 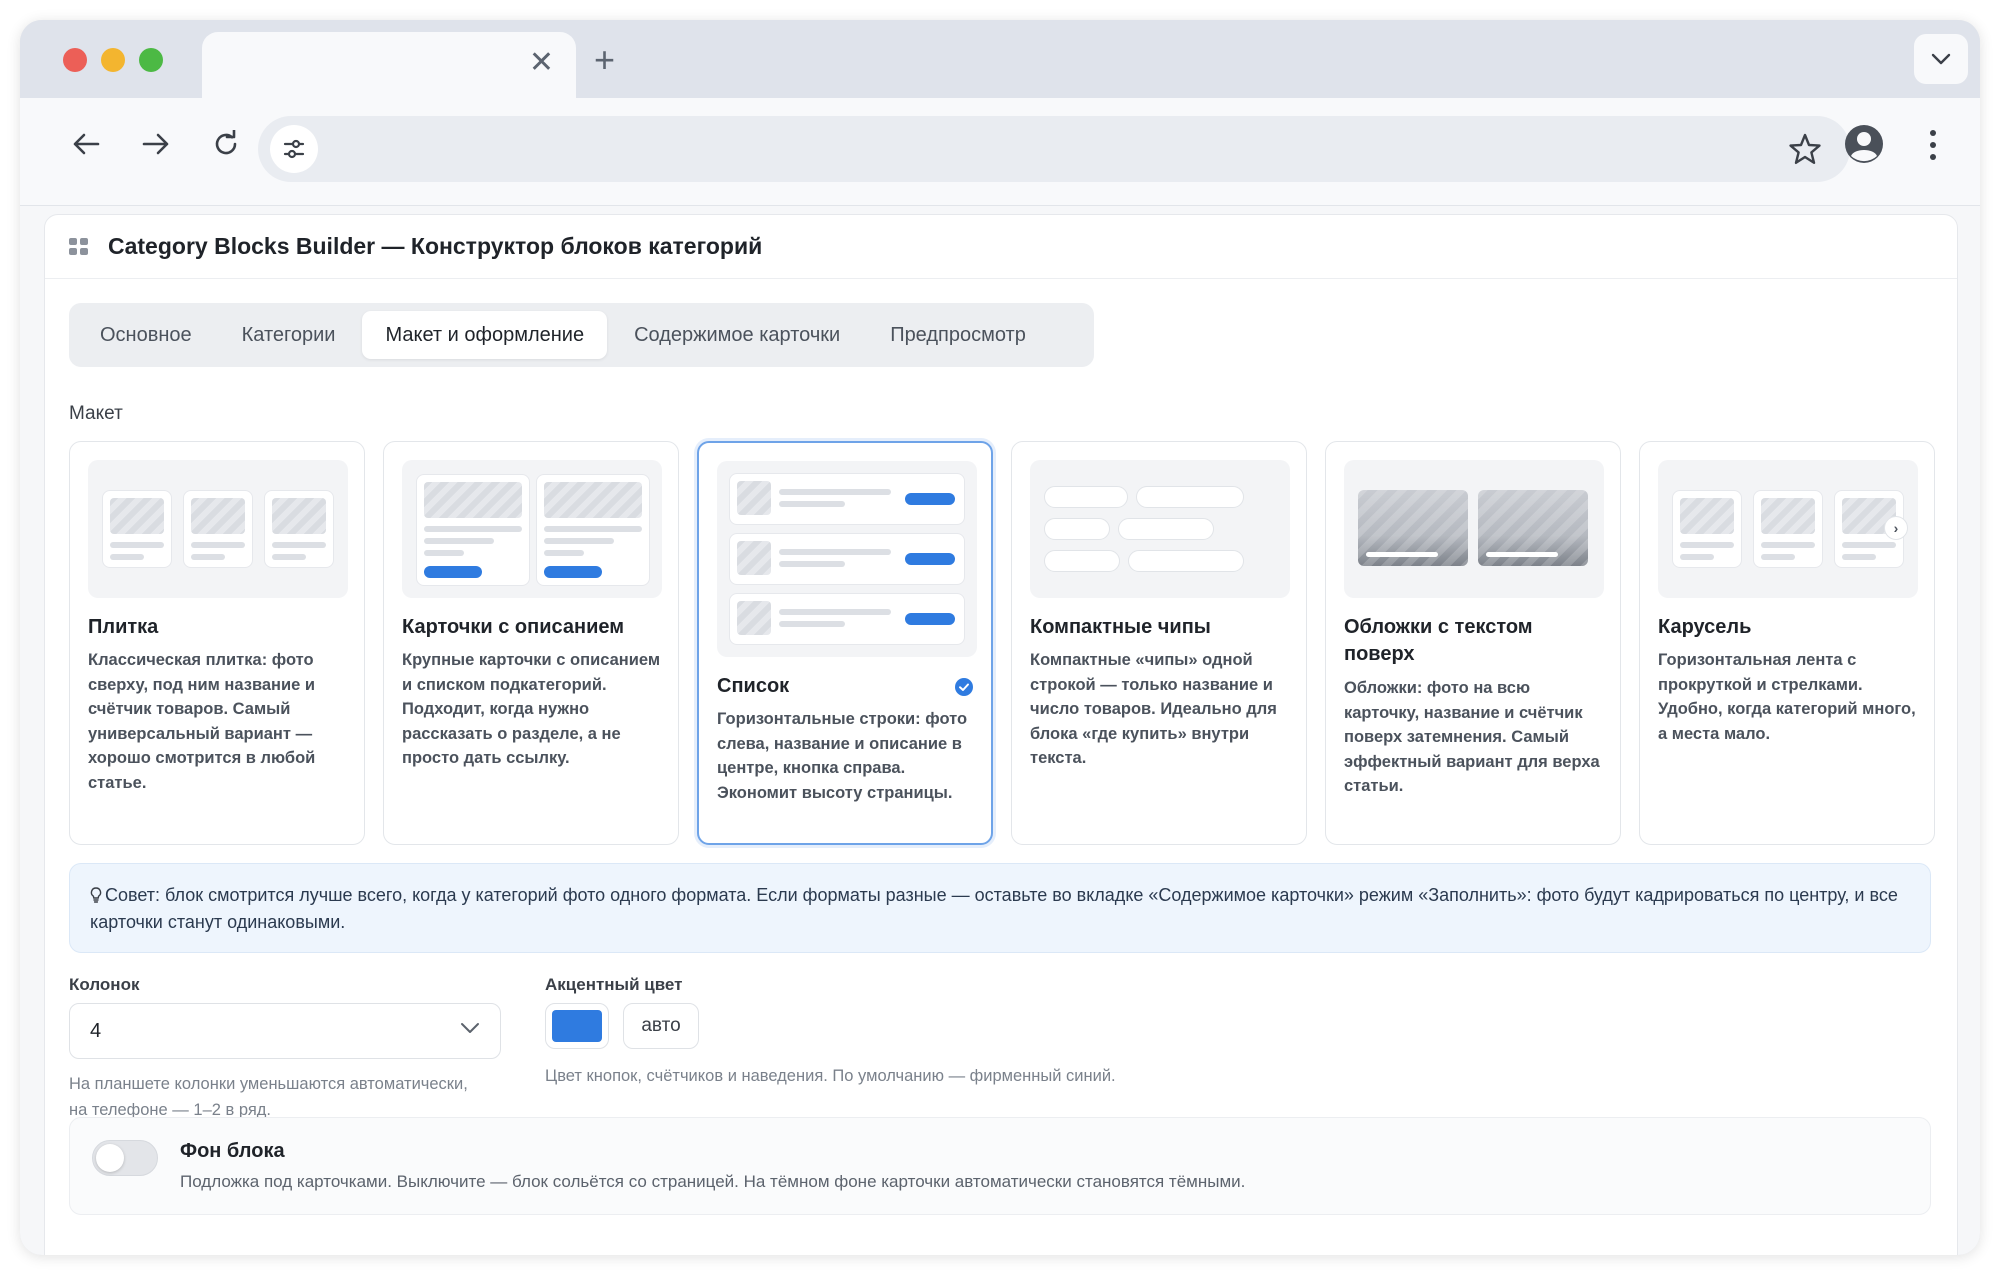 I want to click on account-icon, so click(x=1864, y=144).